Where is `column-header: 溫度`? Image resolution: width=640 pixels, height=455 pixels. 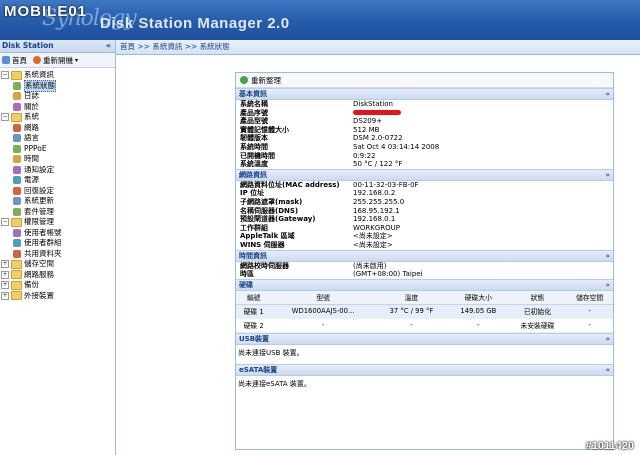 column-header: 溫度 is located at coordinates (411, 297).